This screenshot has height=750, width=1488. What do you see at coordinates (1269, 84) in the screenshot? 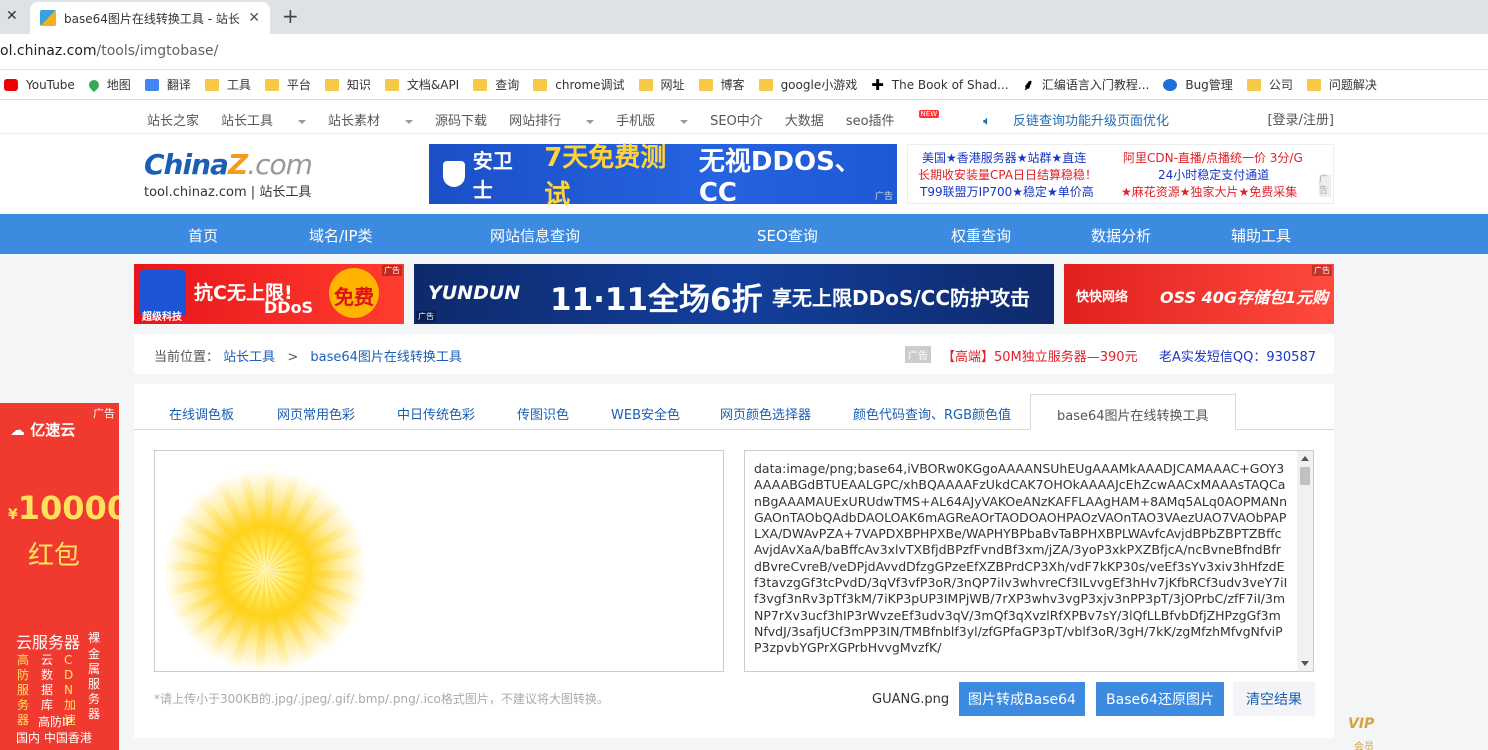
I see `bookmark-item: 公司` at bounding box center [1269, 84].